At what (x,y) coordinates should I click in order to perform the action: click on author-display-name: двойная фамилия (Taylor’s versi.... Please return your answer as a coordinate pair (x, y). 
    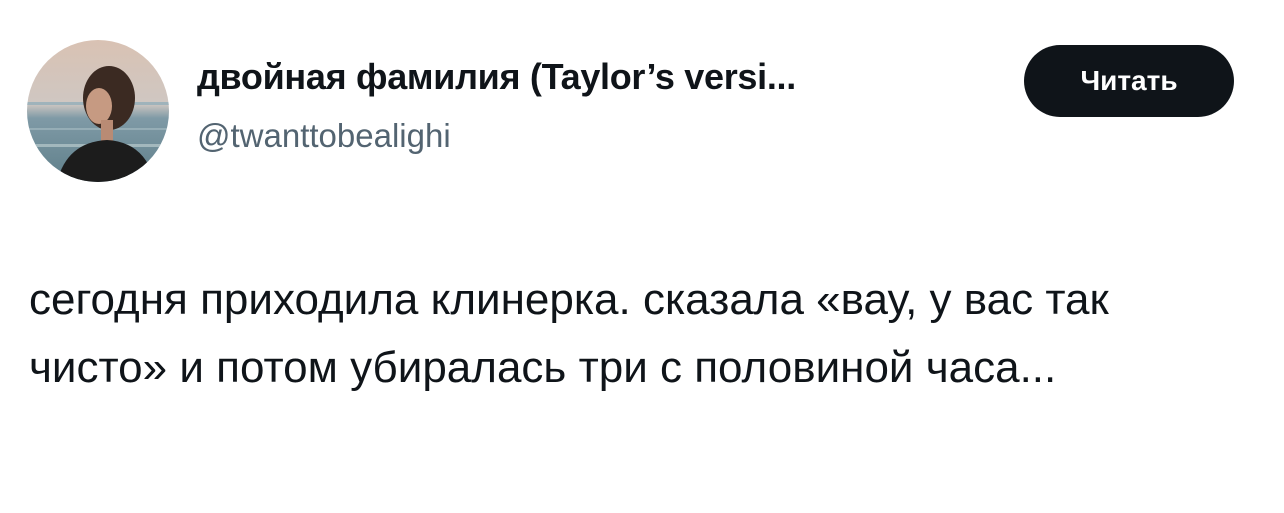
    Looking at the image, I should click on (496, 77).